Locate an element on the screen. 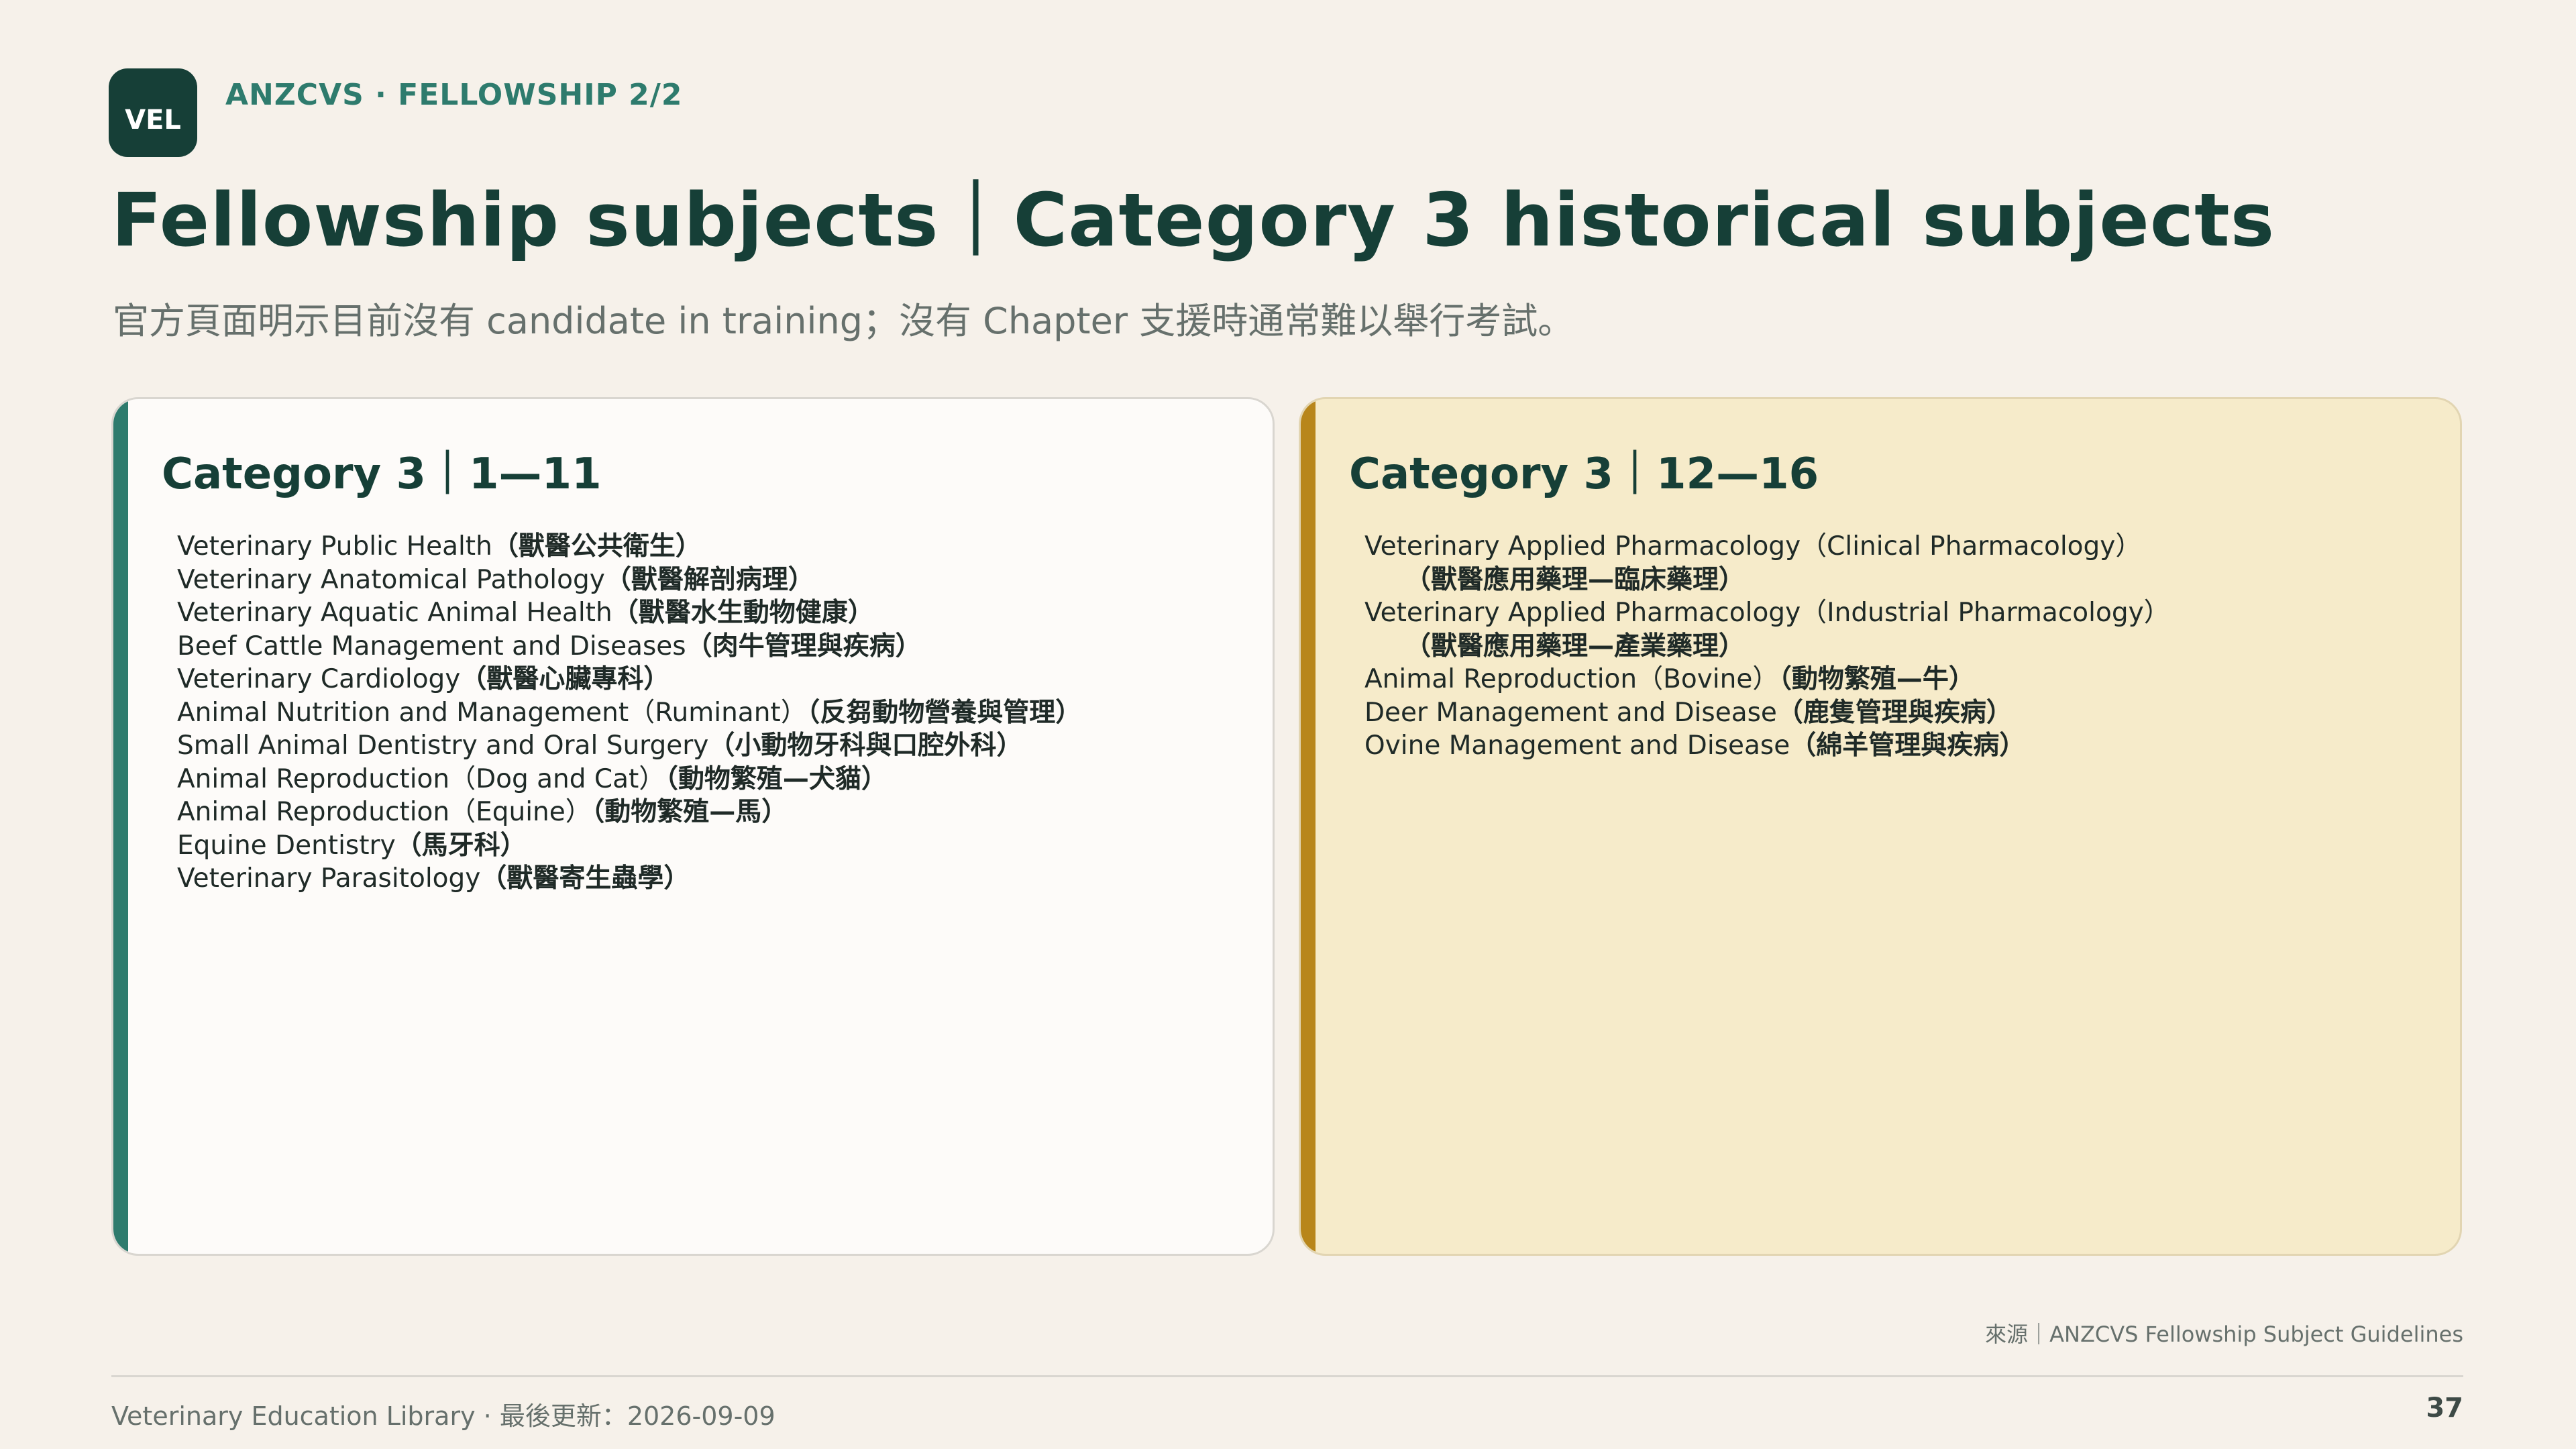  list-item: Ovine Management and Disease（綿羊管理與疾病） is located at coordinates (1767, 746).